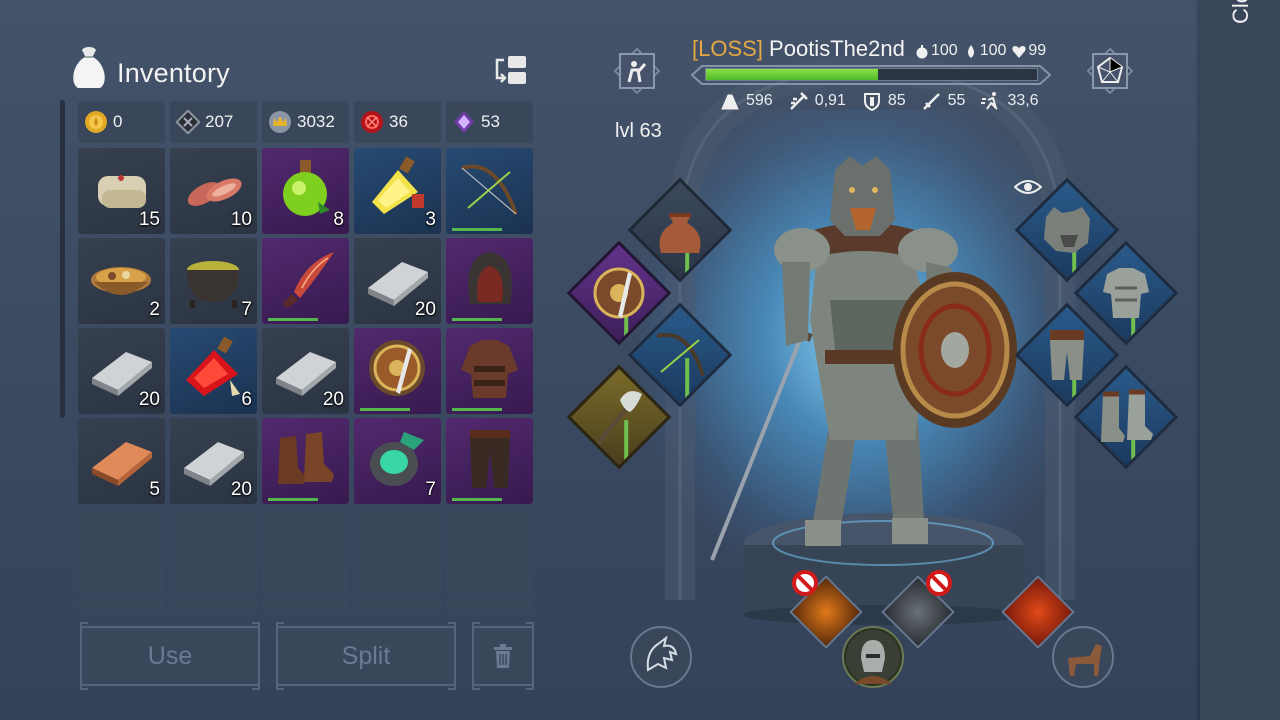  Describe the element at coordinates (956, 100) in the screenshot. I see `damage-value: 55` at that location.